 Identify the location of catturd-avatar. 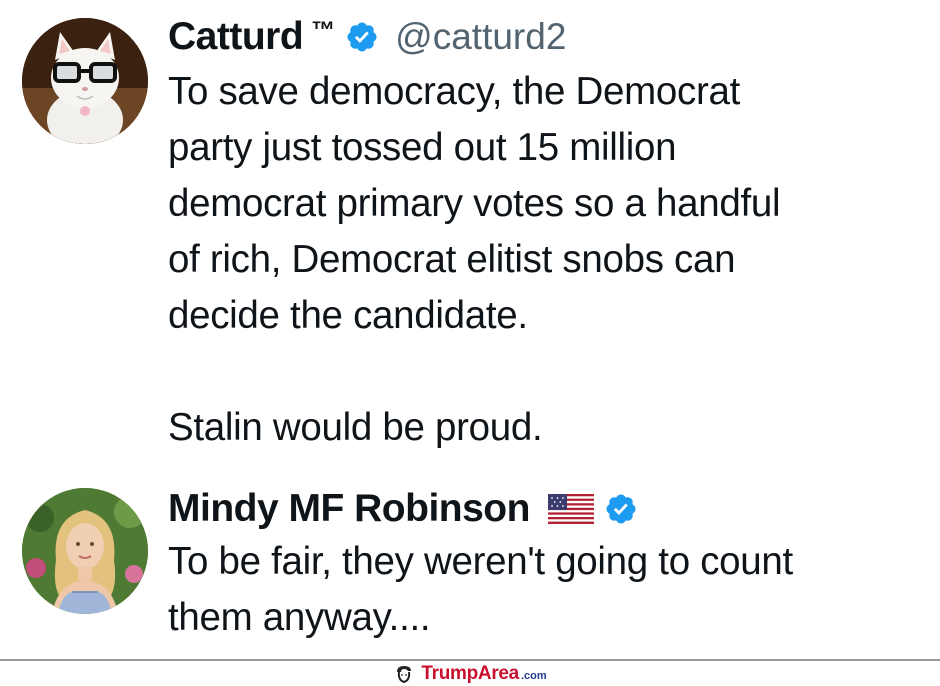
(85, 81).